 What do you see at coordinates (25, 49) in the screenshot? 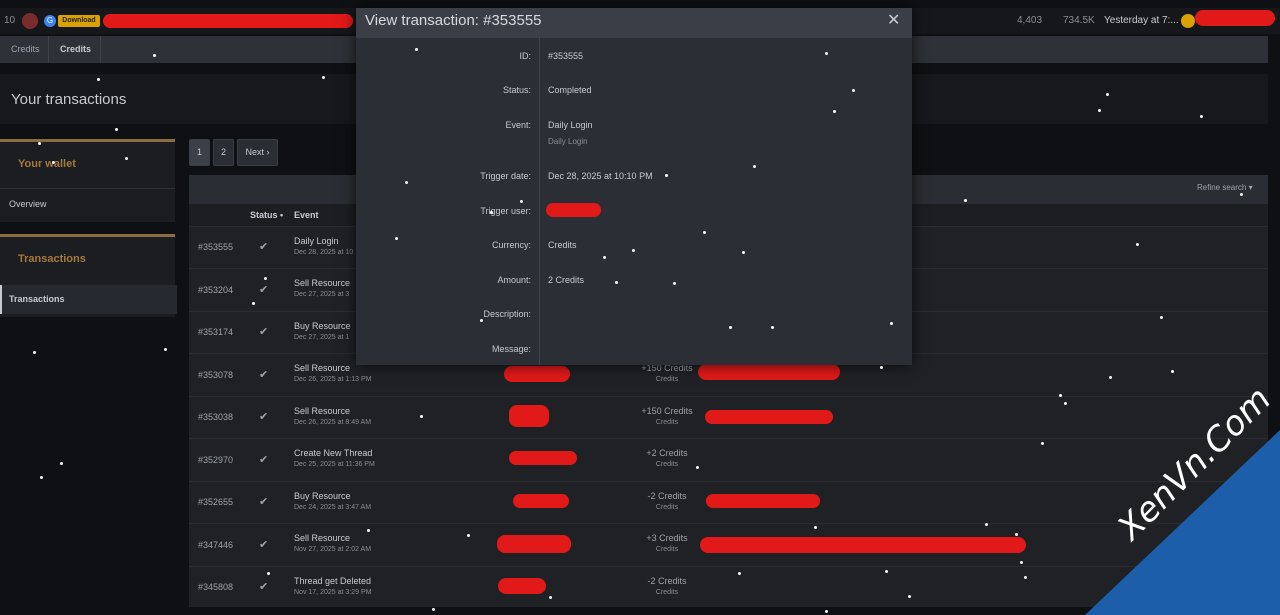
I see `breadcrumb-item-credits: Credits` at bounding box center [25, 49].